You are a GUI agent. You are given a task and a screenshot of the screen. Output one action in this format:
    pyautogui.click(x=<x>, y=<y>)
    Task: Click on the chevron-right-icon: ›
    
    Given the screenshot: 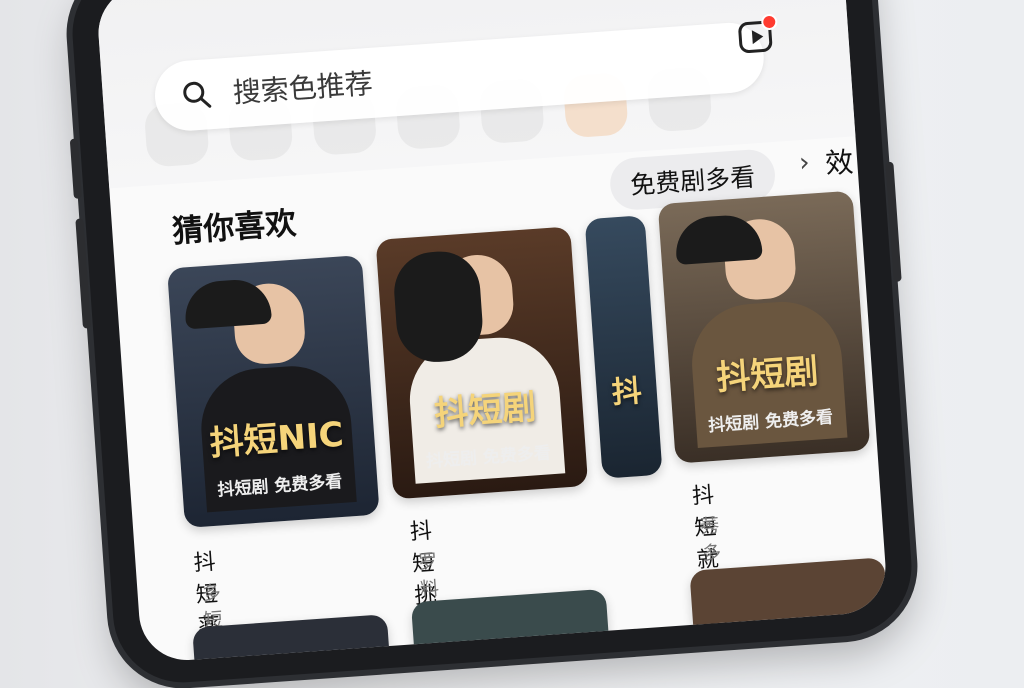 What is the action you would take?
    pyautogui.click(x=804, y=163)
    